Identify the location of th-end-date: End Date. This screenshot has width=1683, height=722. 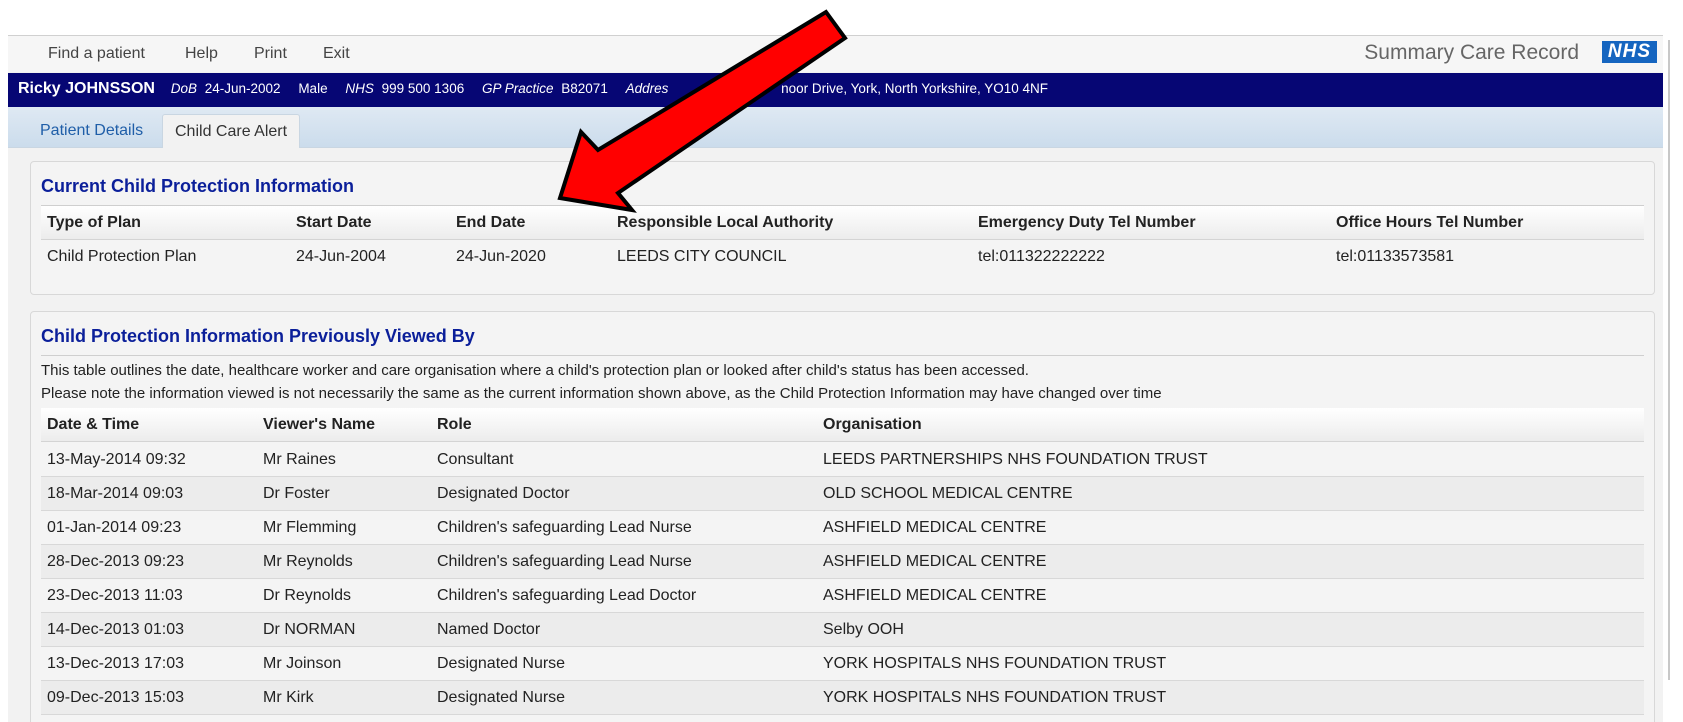
(491, 222).